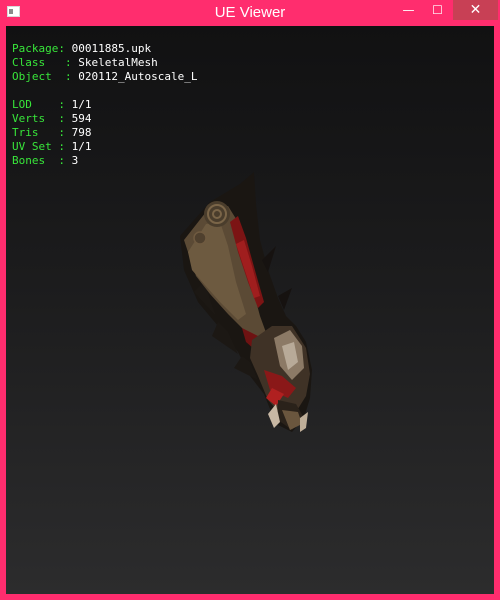  What do you see at coordinates (81, 118) in the screenshot?
I see `info-value: 594` at bounding box center [81, 118].